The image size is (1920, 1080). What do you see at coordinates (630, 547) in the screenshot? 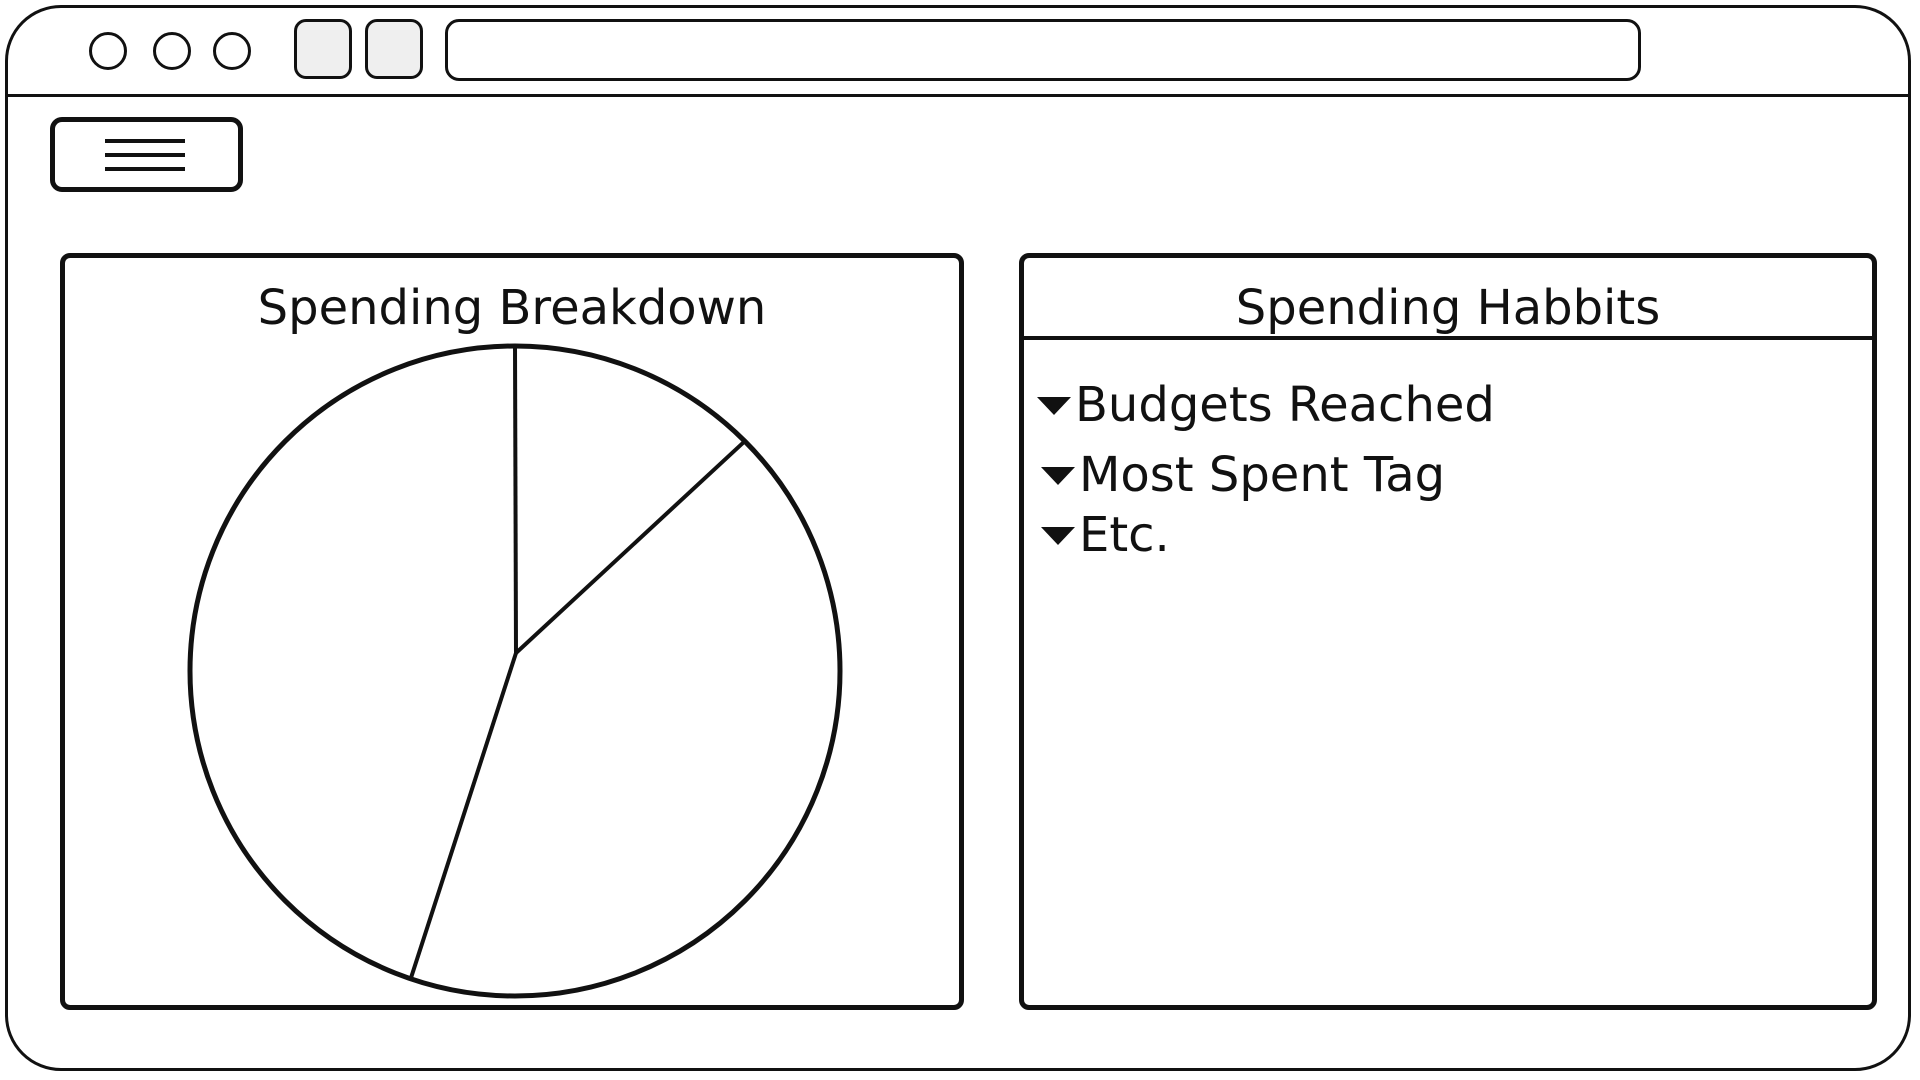
I see `pie-slice-2-boundary` at bounding box center [630, 547].